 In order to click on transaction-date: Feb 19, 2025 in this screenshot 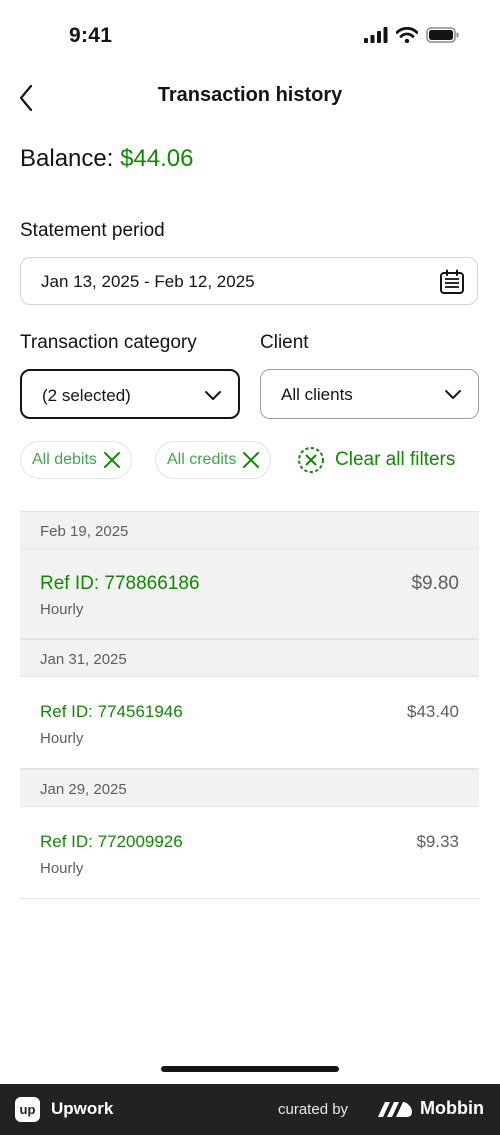, I will do `click(84, 531)`.